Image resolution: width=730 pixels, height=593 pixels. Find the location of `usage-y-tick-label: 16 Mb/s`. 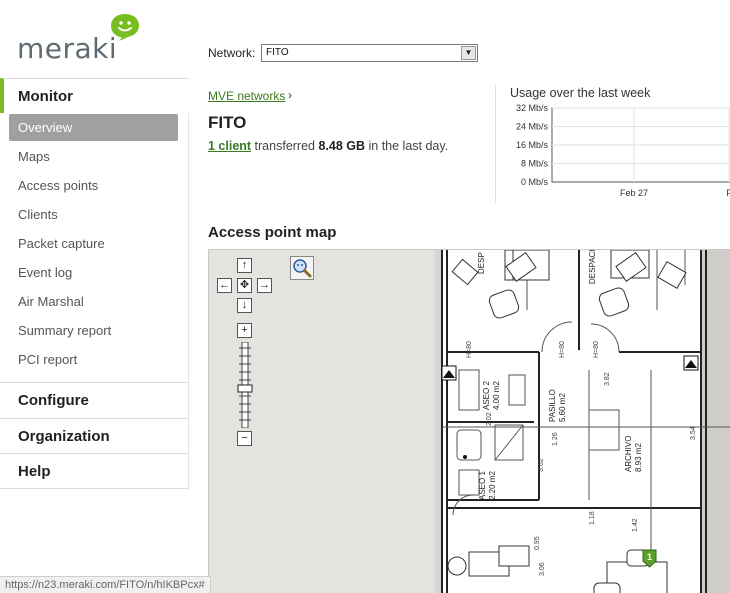

usage-y-tick-label: 16 Mb/s is located at coordinates (532, 145).